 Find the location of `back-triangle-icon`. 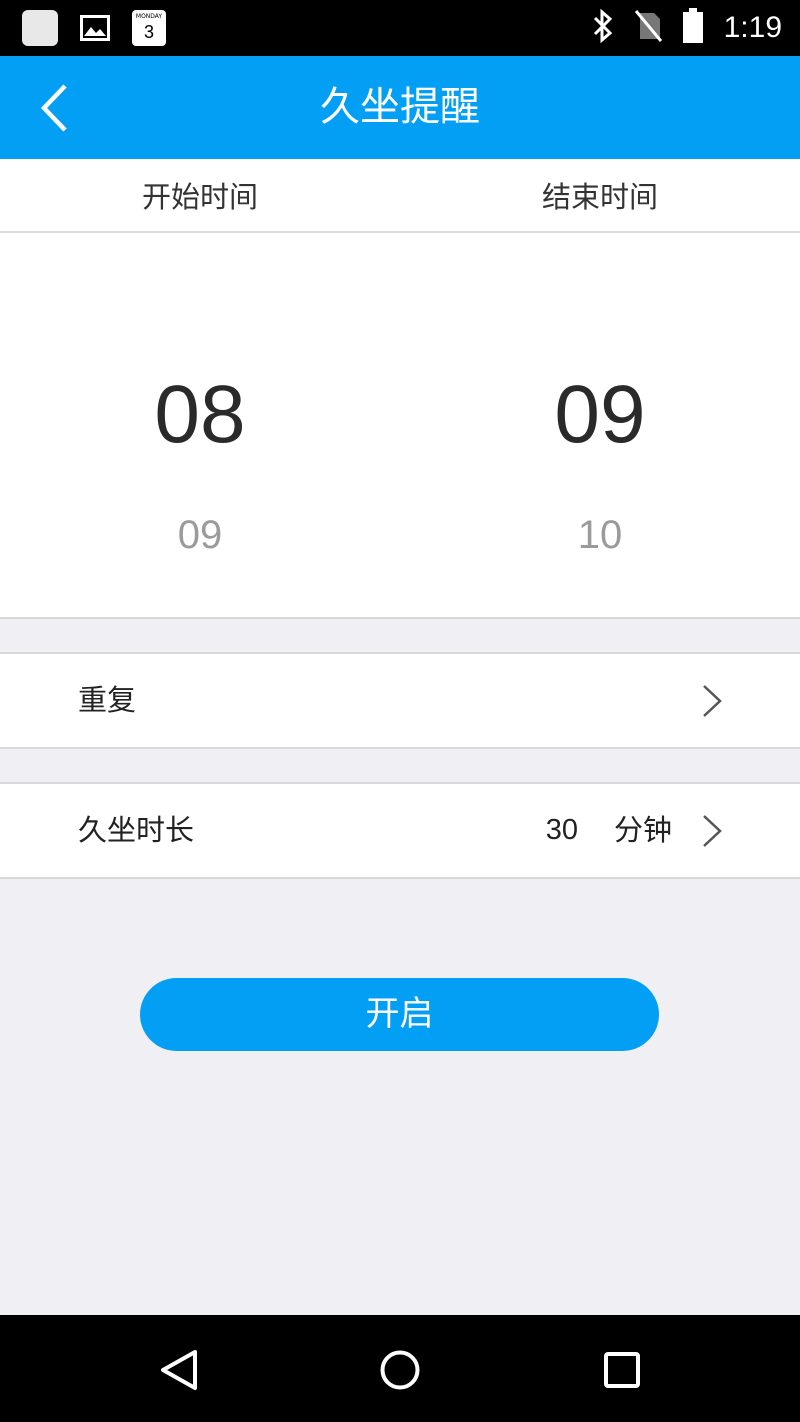

back-triangle-icon is located at coordinates (179, 1370).